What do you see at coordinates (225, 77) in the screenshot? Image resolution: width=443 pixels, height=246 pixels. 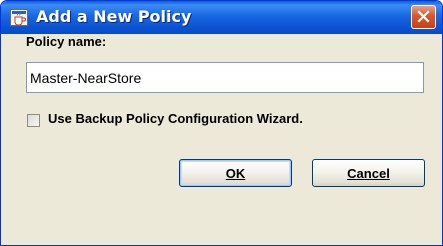 I see `policy-name-input` at bounding box center [225, 77].